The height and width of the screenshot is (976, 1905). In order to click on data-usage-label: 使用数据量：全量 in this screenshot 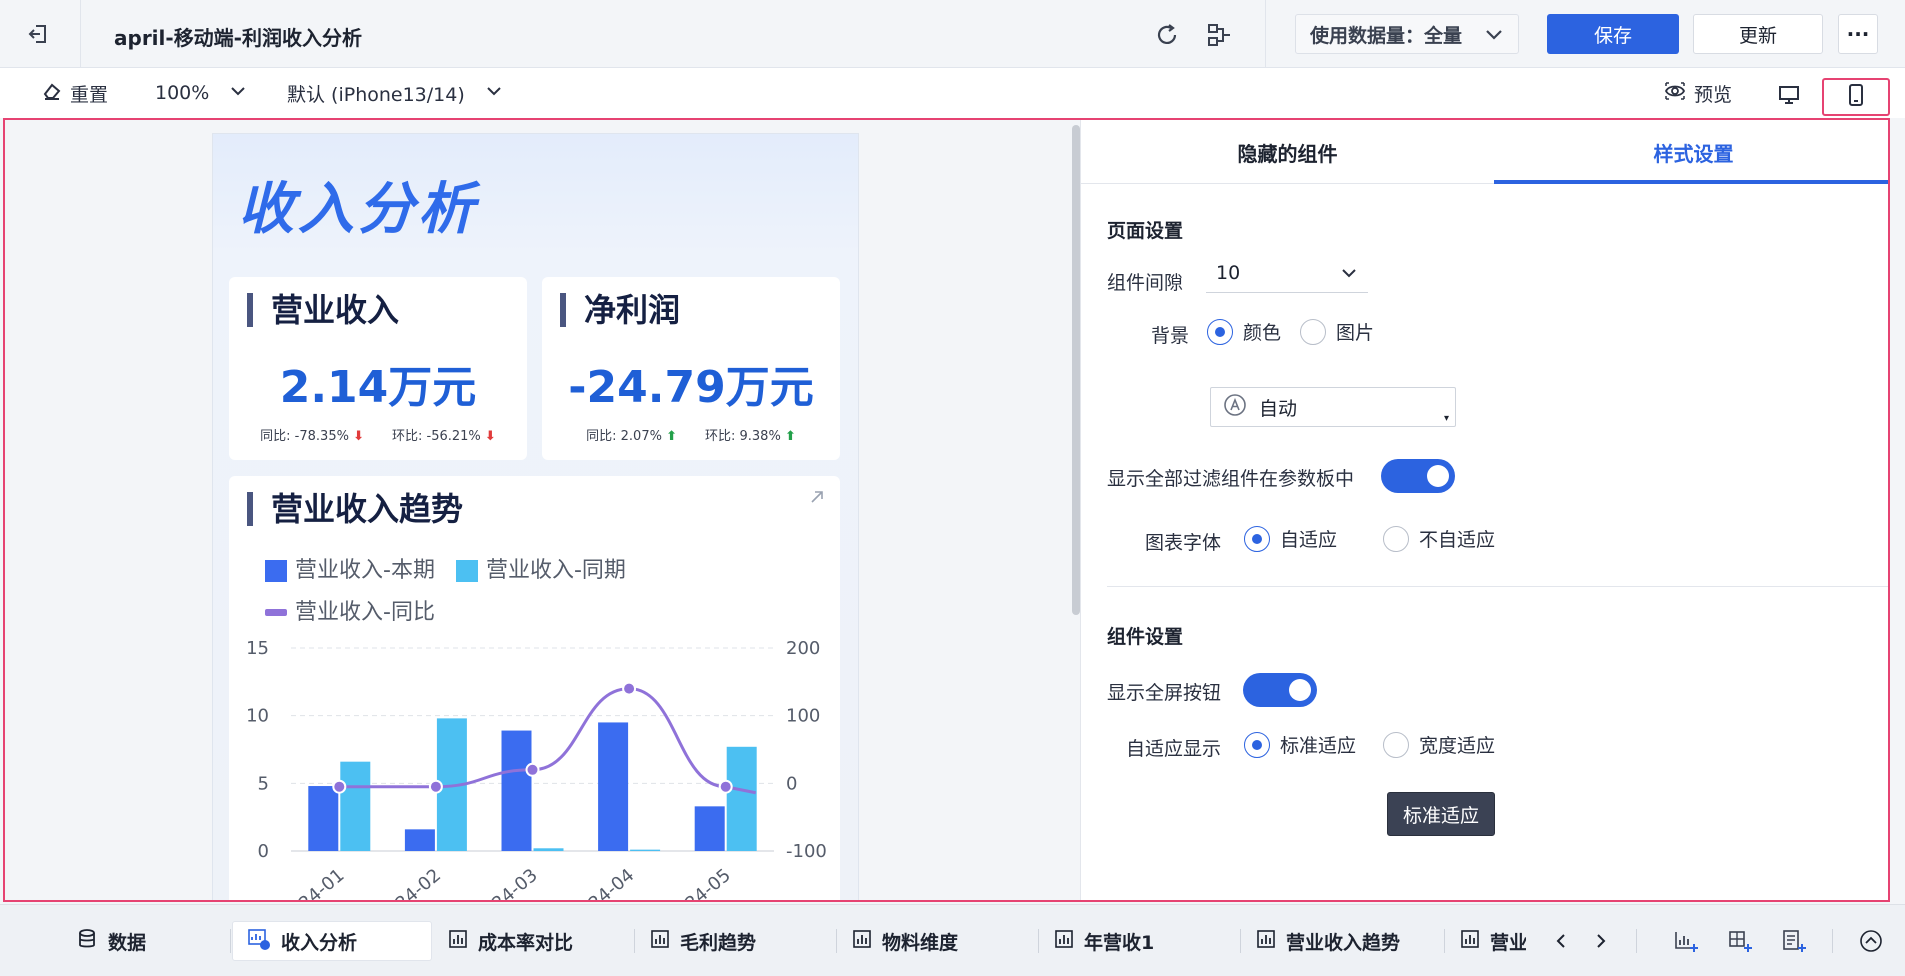, I will do `click(1386, 35)`.